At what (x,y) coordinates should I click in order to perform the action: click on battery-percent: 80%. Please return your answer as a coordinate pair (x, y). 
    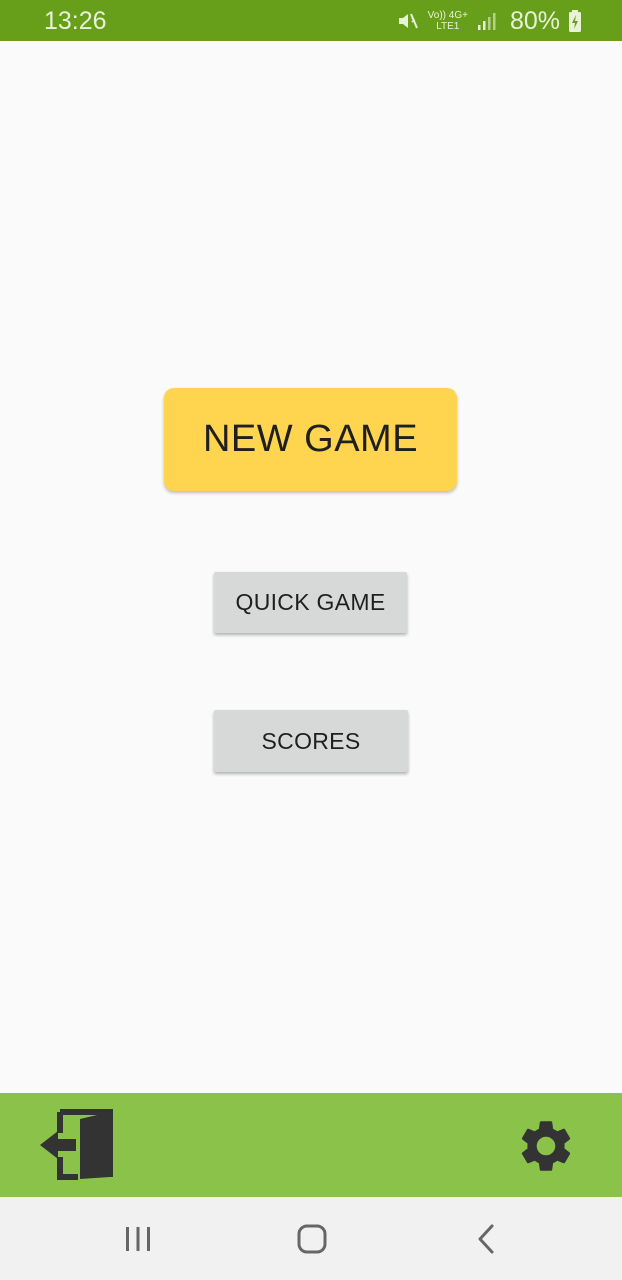
    Looking at the image, I should click on (534, 20).